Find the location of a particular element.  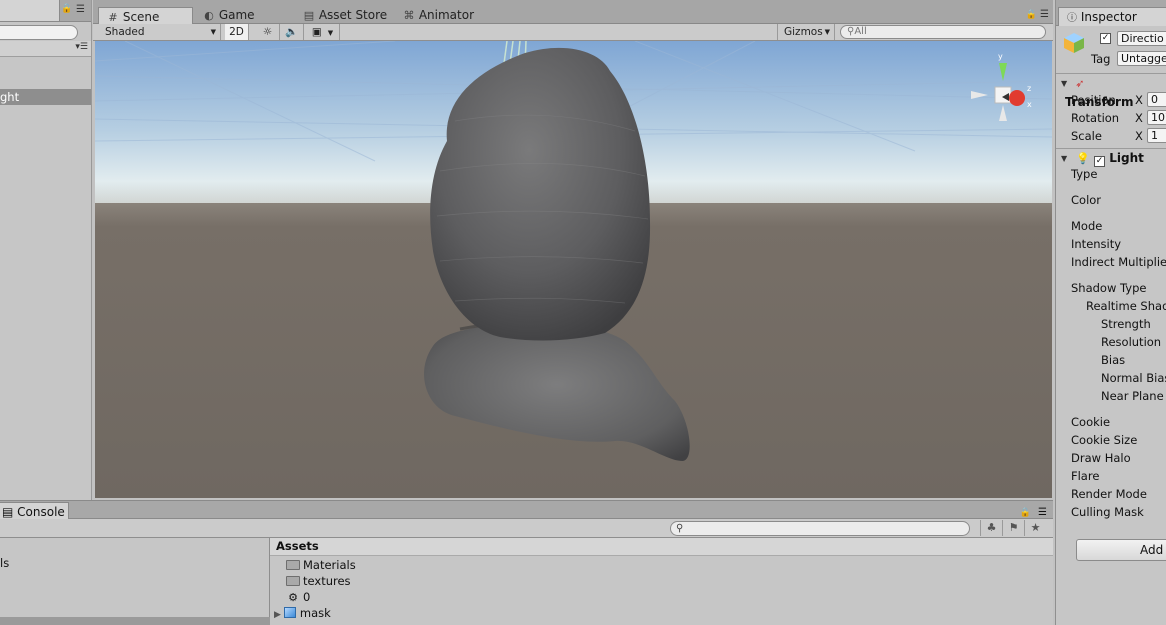

light-property-row: Indirect Multiplie is located at coordinates (1111, 262).